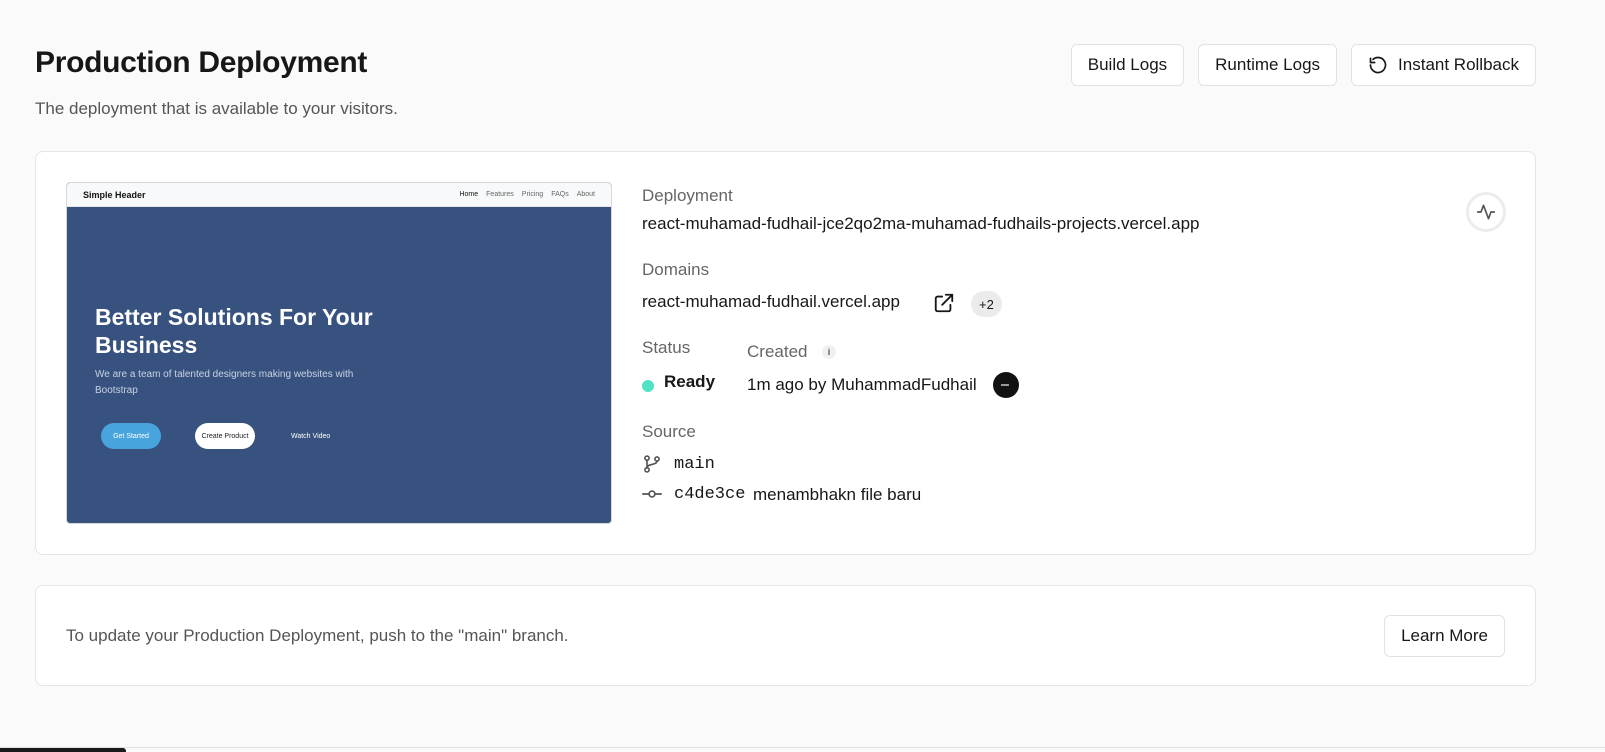 This screenshot has width=1605, height=752. Describe the element at coordinates (225, 436) in the screenshot. I see `preview-create-product: Create Product` at that location.